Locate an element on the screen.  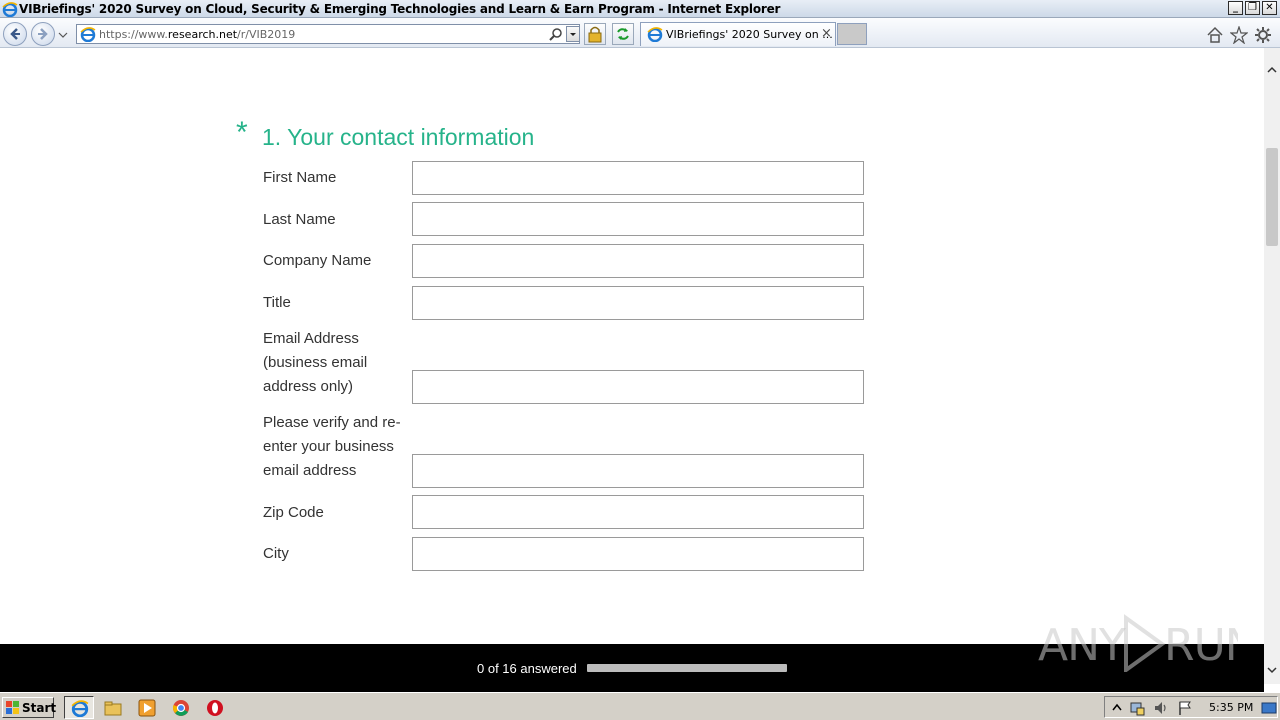
tab-close-icon: × is located at coordinates (826, 33).